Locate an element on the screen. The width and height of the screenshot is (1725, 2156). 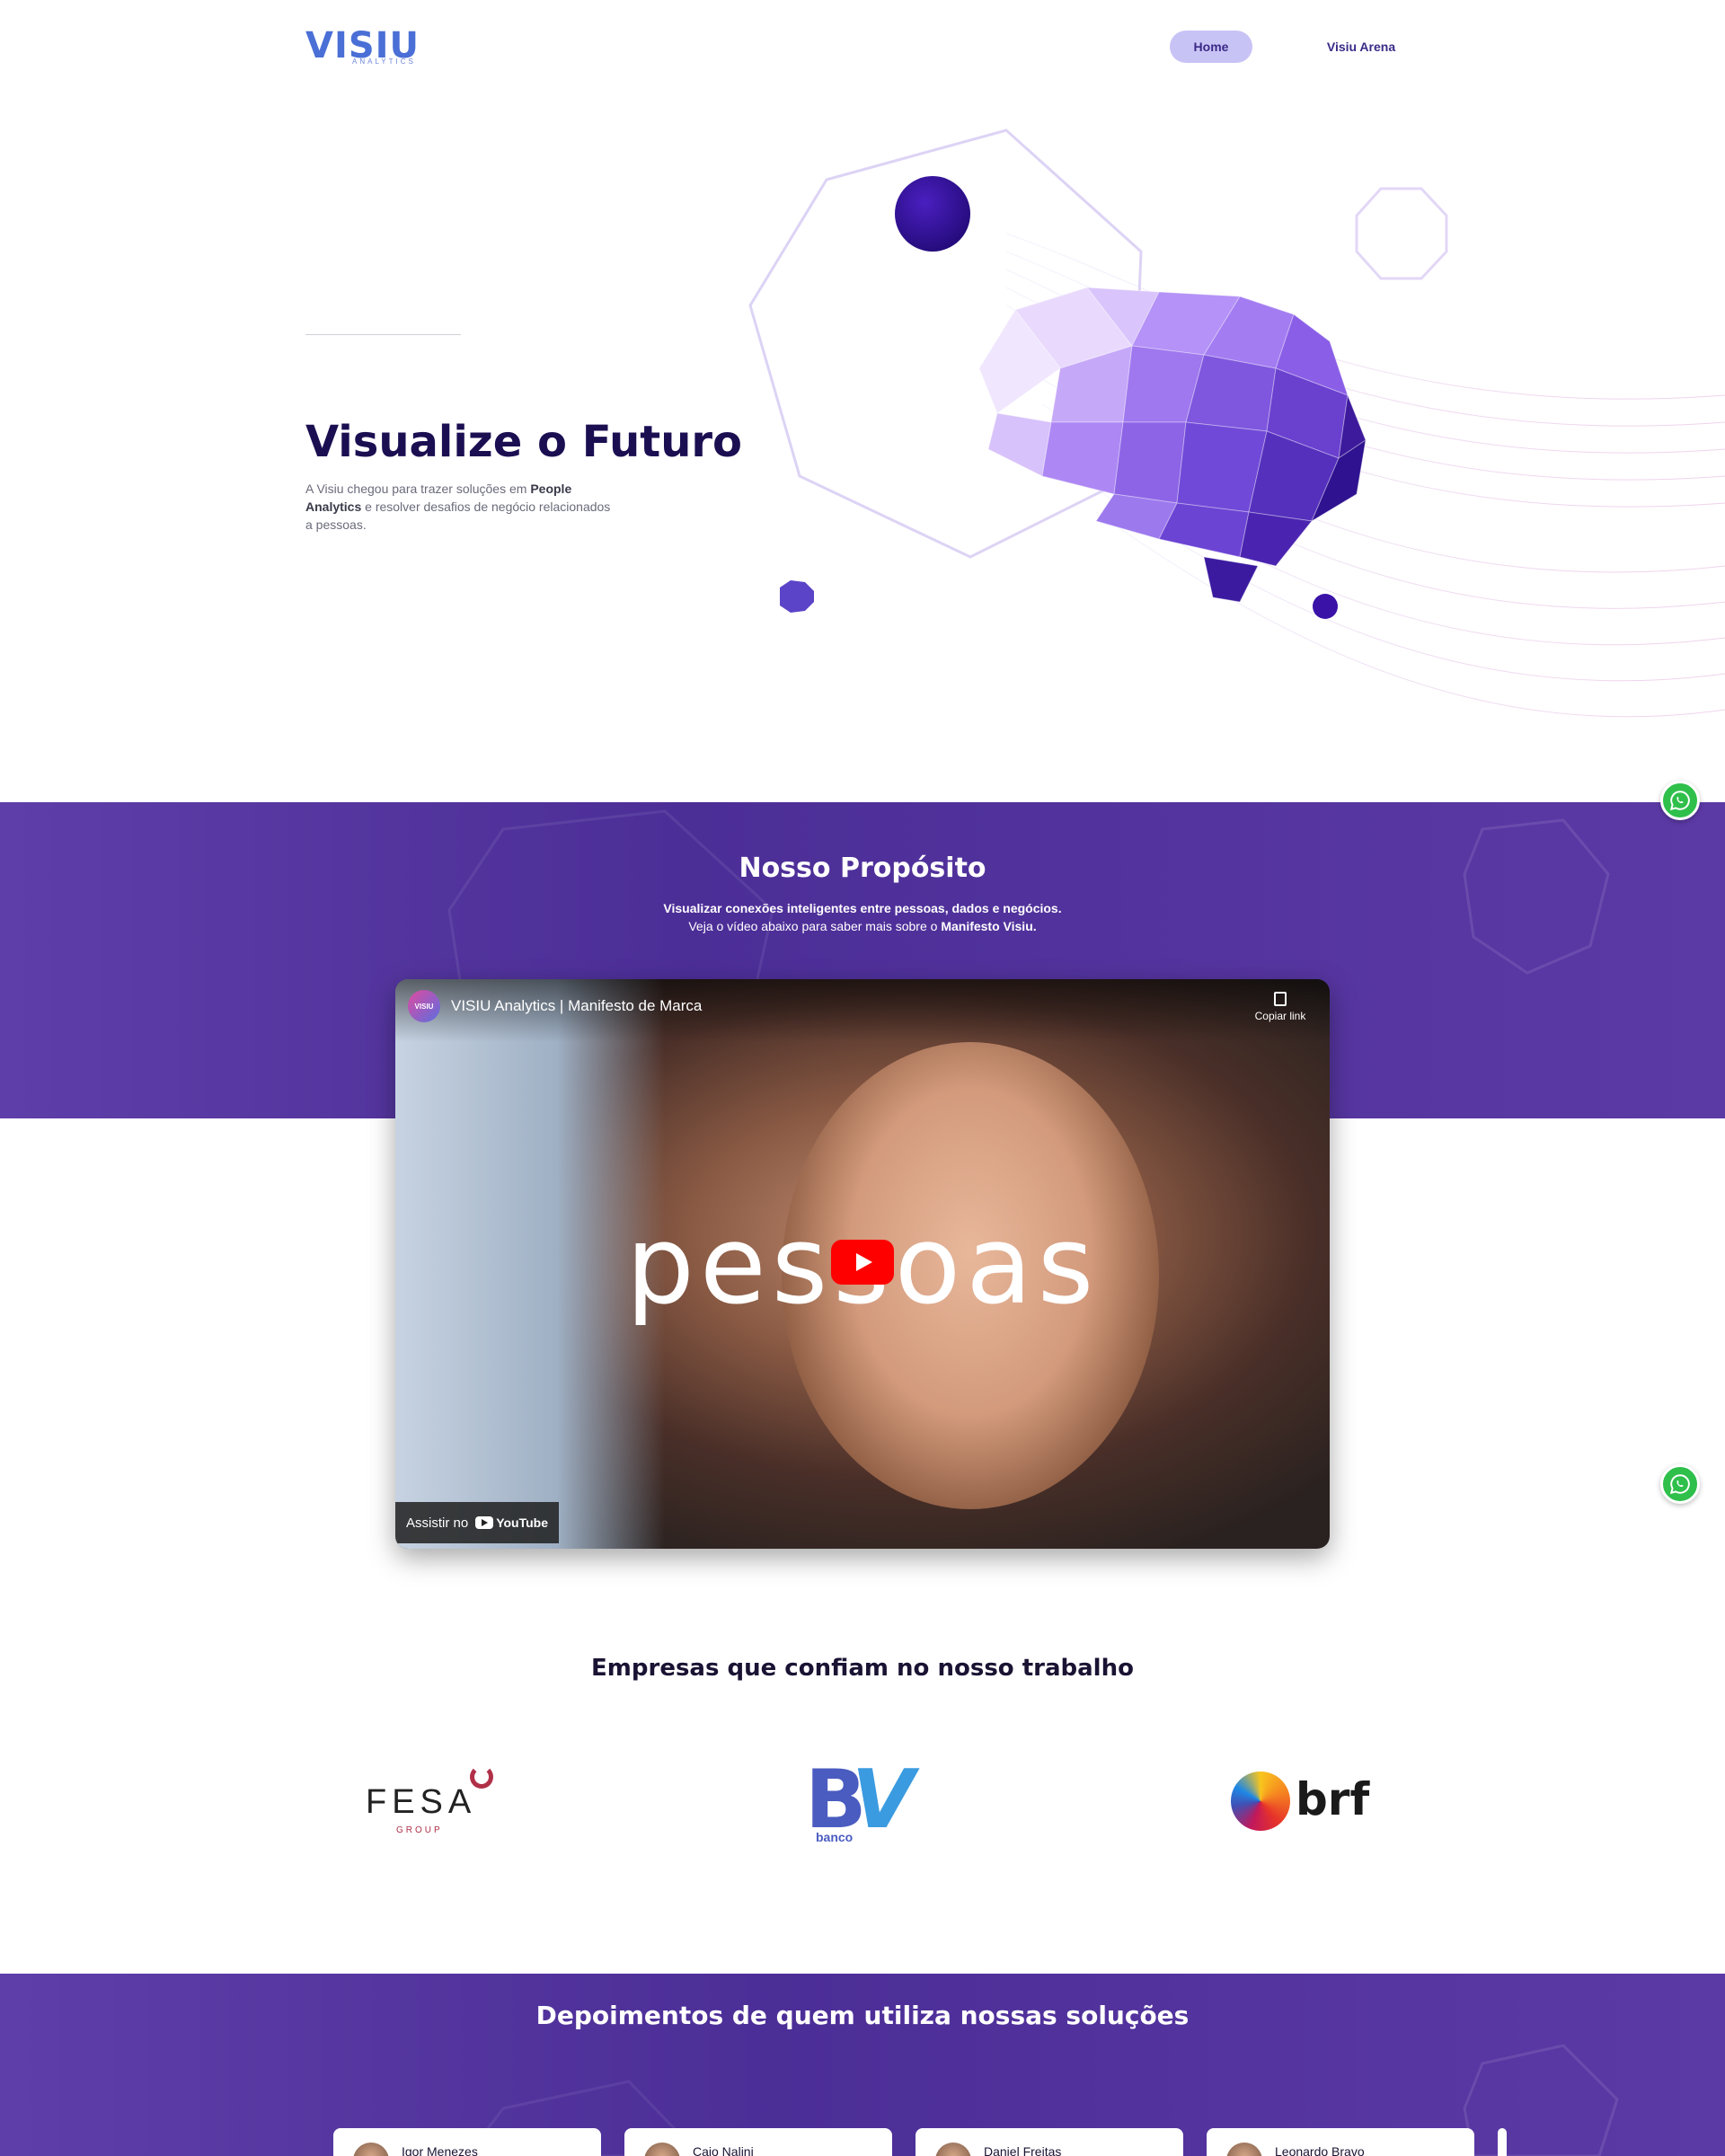
brf-logo: brf is located at coordinates (1299, 1804).